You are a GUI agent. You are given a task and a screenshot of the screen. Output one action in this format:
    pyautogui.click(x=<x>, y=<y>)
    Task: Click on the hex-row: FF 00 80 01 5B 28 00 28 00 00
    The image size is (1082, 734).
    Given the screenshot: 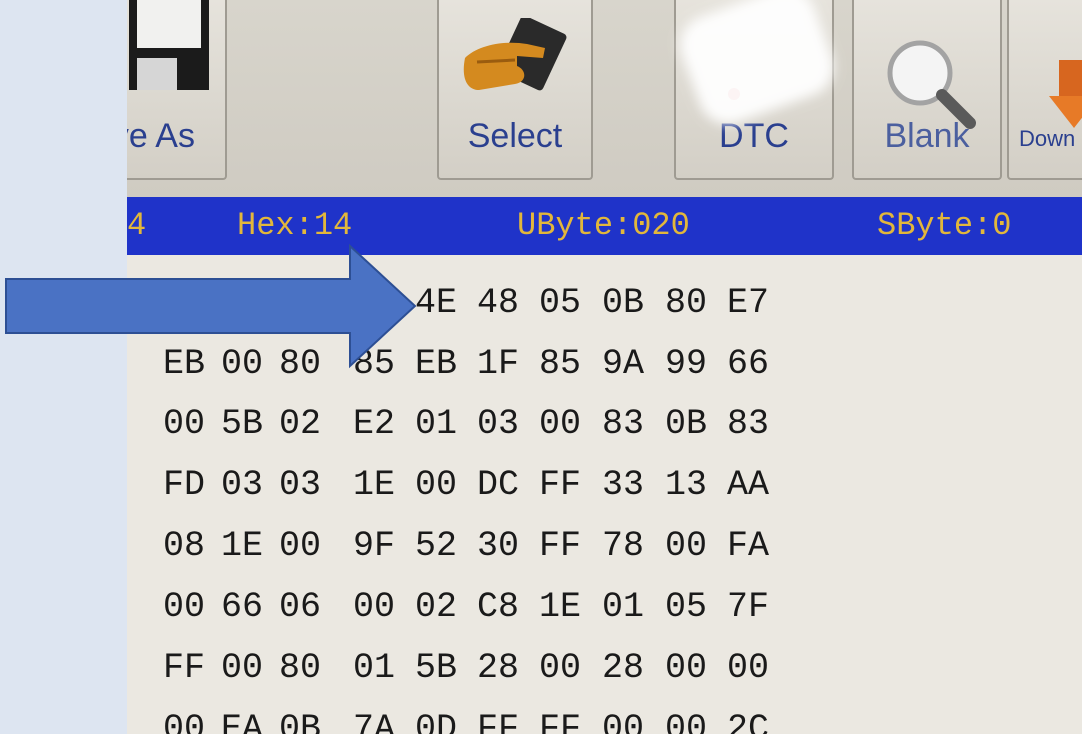 What is the action you would take?
    pyautogui.click(x=604, y=668)
    